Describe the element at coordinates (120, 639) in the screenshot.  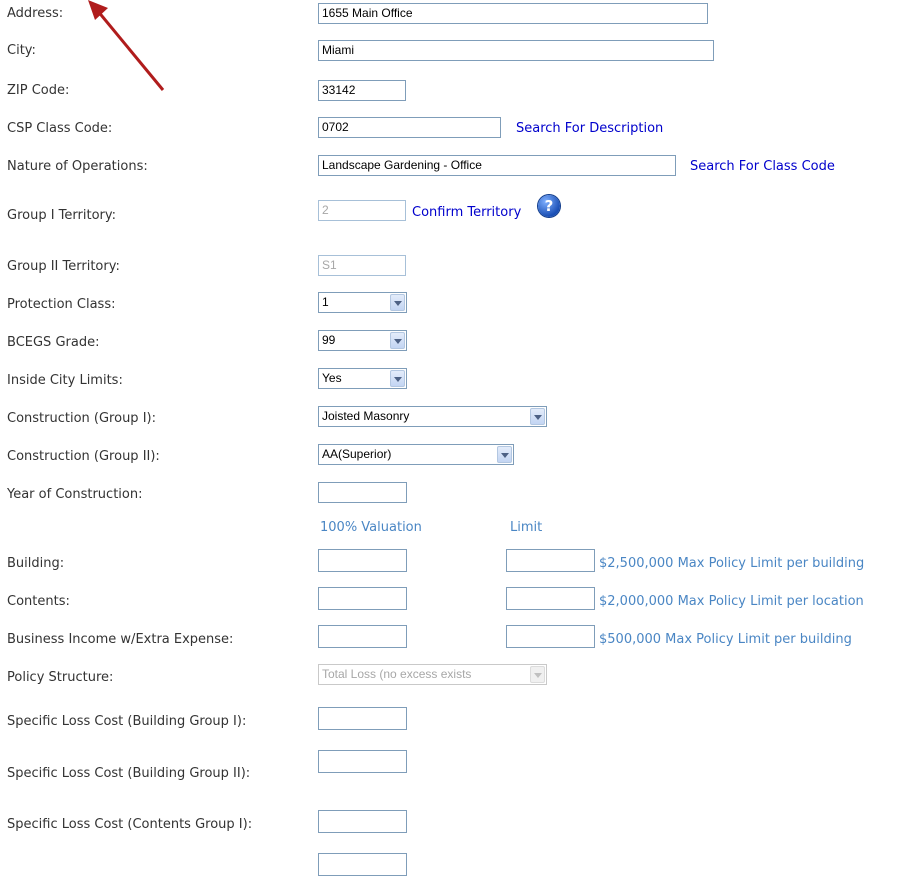
I see `business-income-label: Business Income w/Extra Expense:` at that location.